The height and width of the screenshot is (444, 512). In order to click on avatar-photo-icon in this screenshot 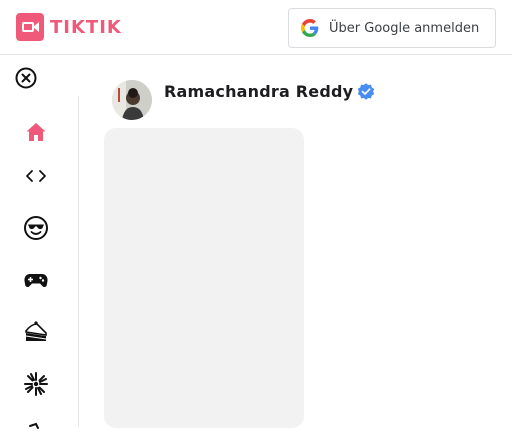, I will do `click(132, 100)`.